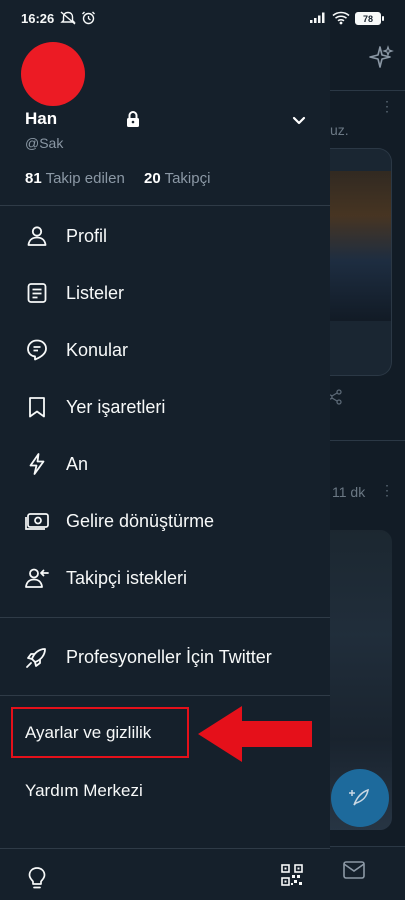  Describe the element at coordinates (165, 236) in the screenshot. I see `menu-item-profile: Profil` at that location.